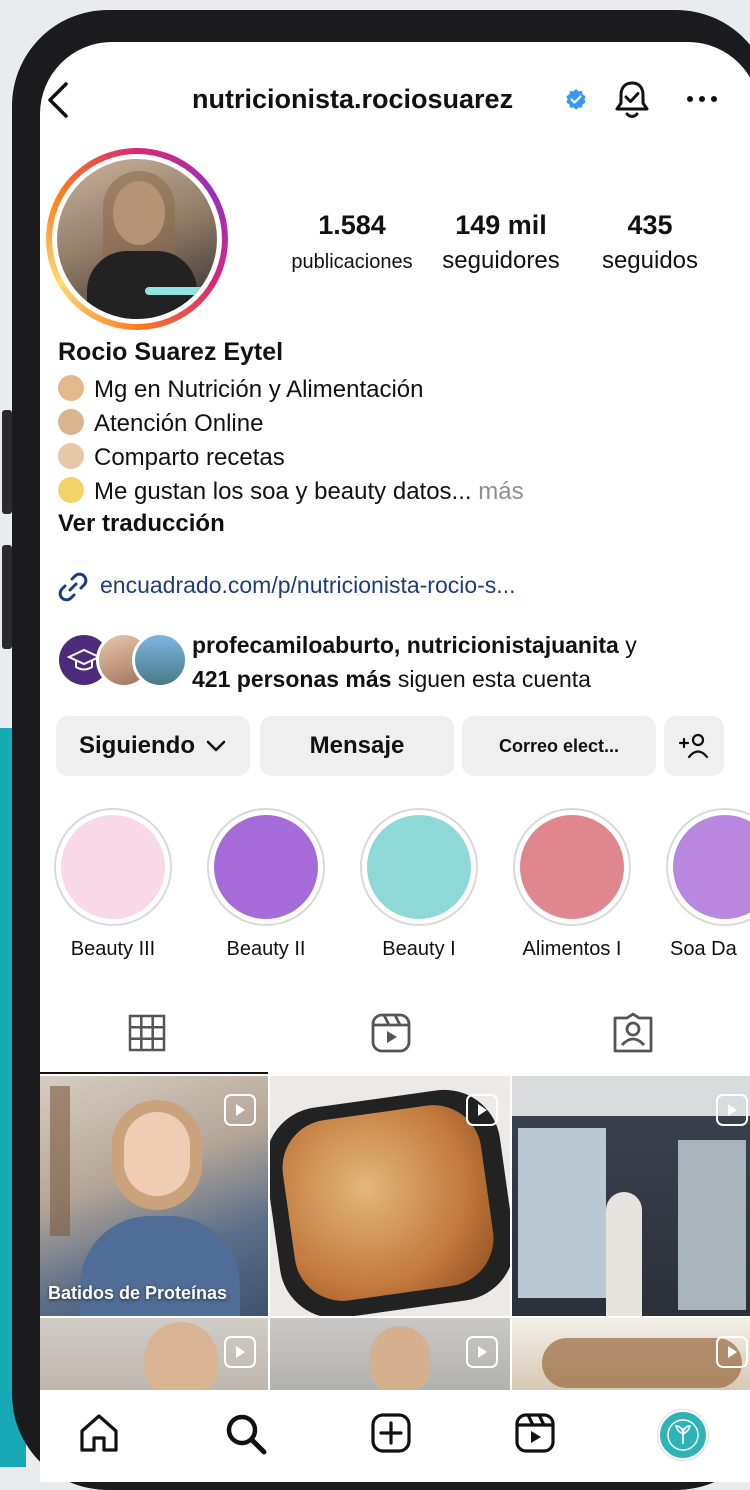  I want to click on add-user-icon, so click(694, 746).